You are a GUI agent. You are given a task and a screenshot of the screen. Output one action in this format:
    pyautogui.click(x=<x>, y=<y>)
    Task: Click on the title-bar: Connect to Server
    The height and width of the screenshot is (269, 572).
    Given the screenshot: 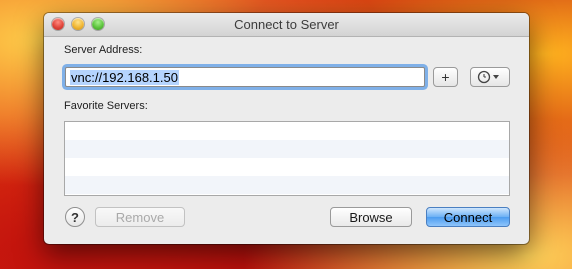 What is the action you would take?
    pyautogui.click(x=286, y=25)
    